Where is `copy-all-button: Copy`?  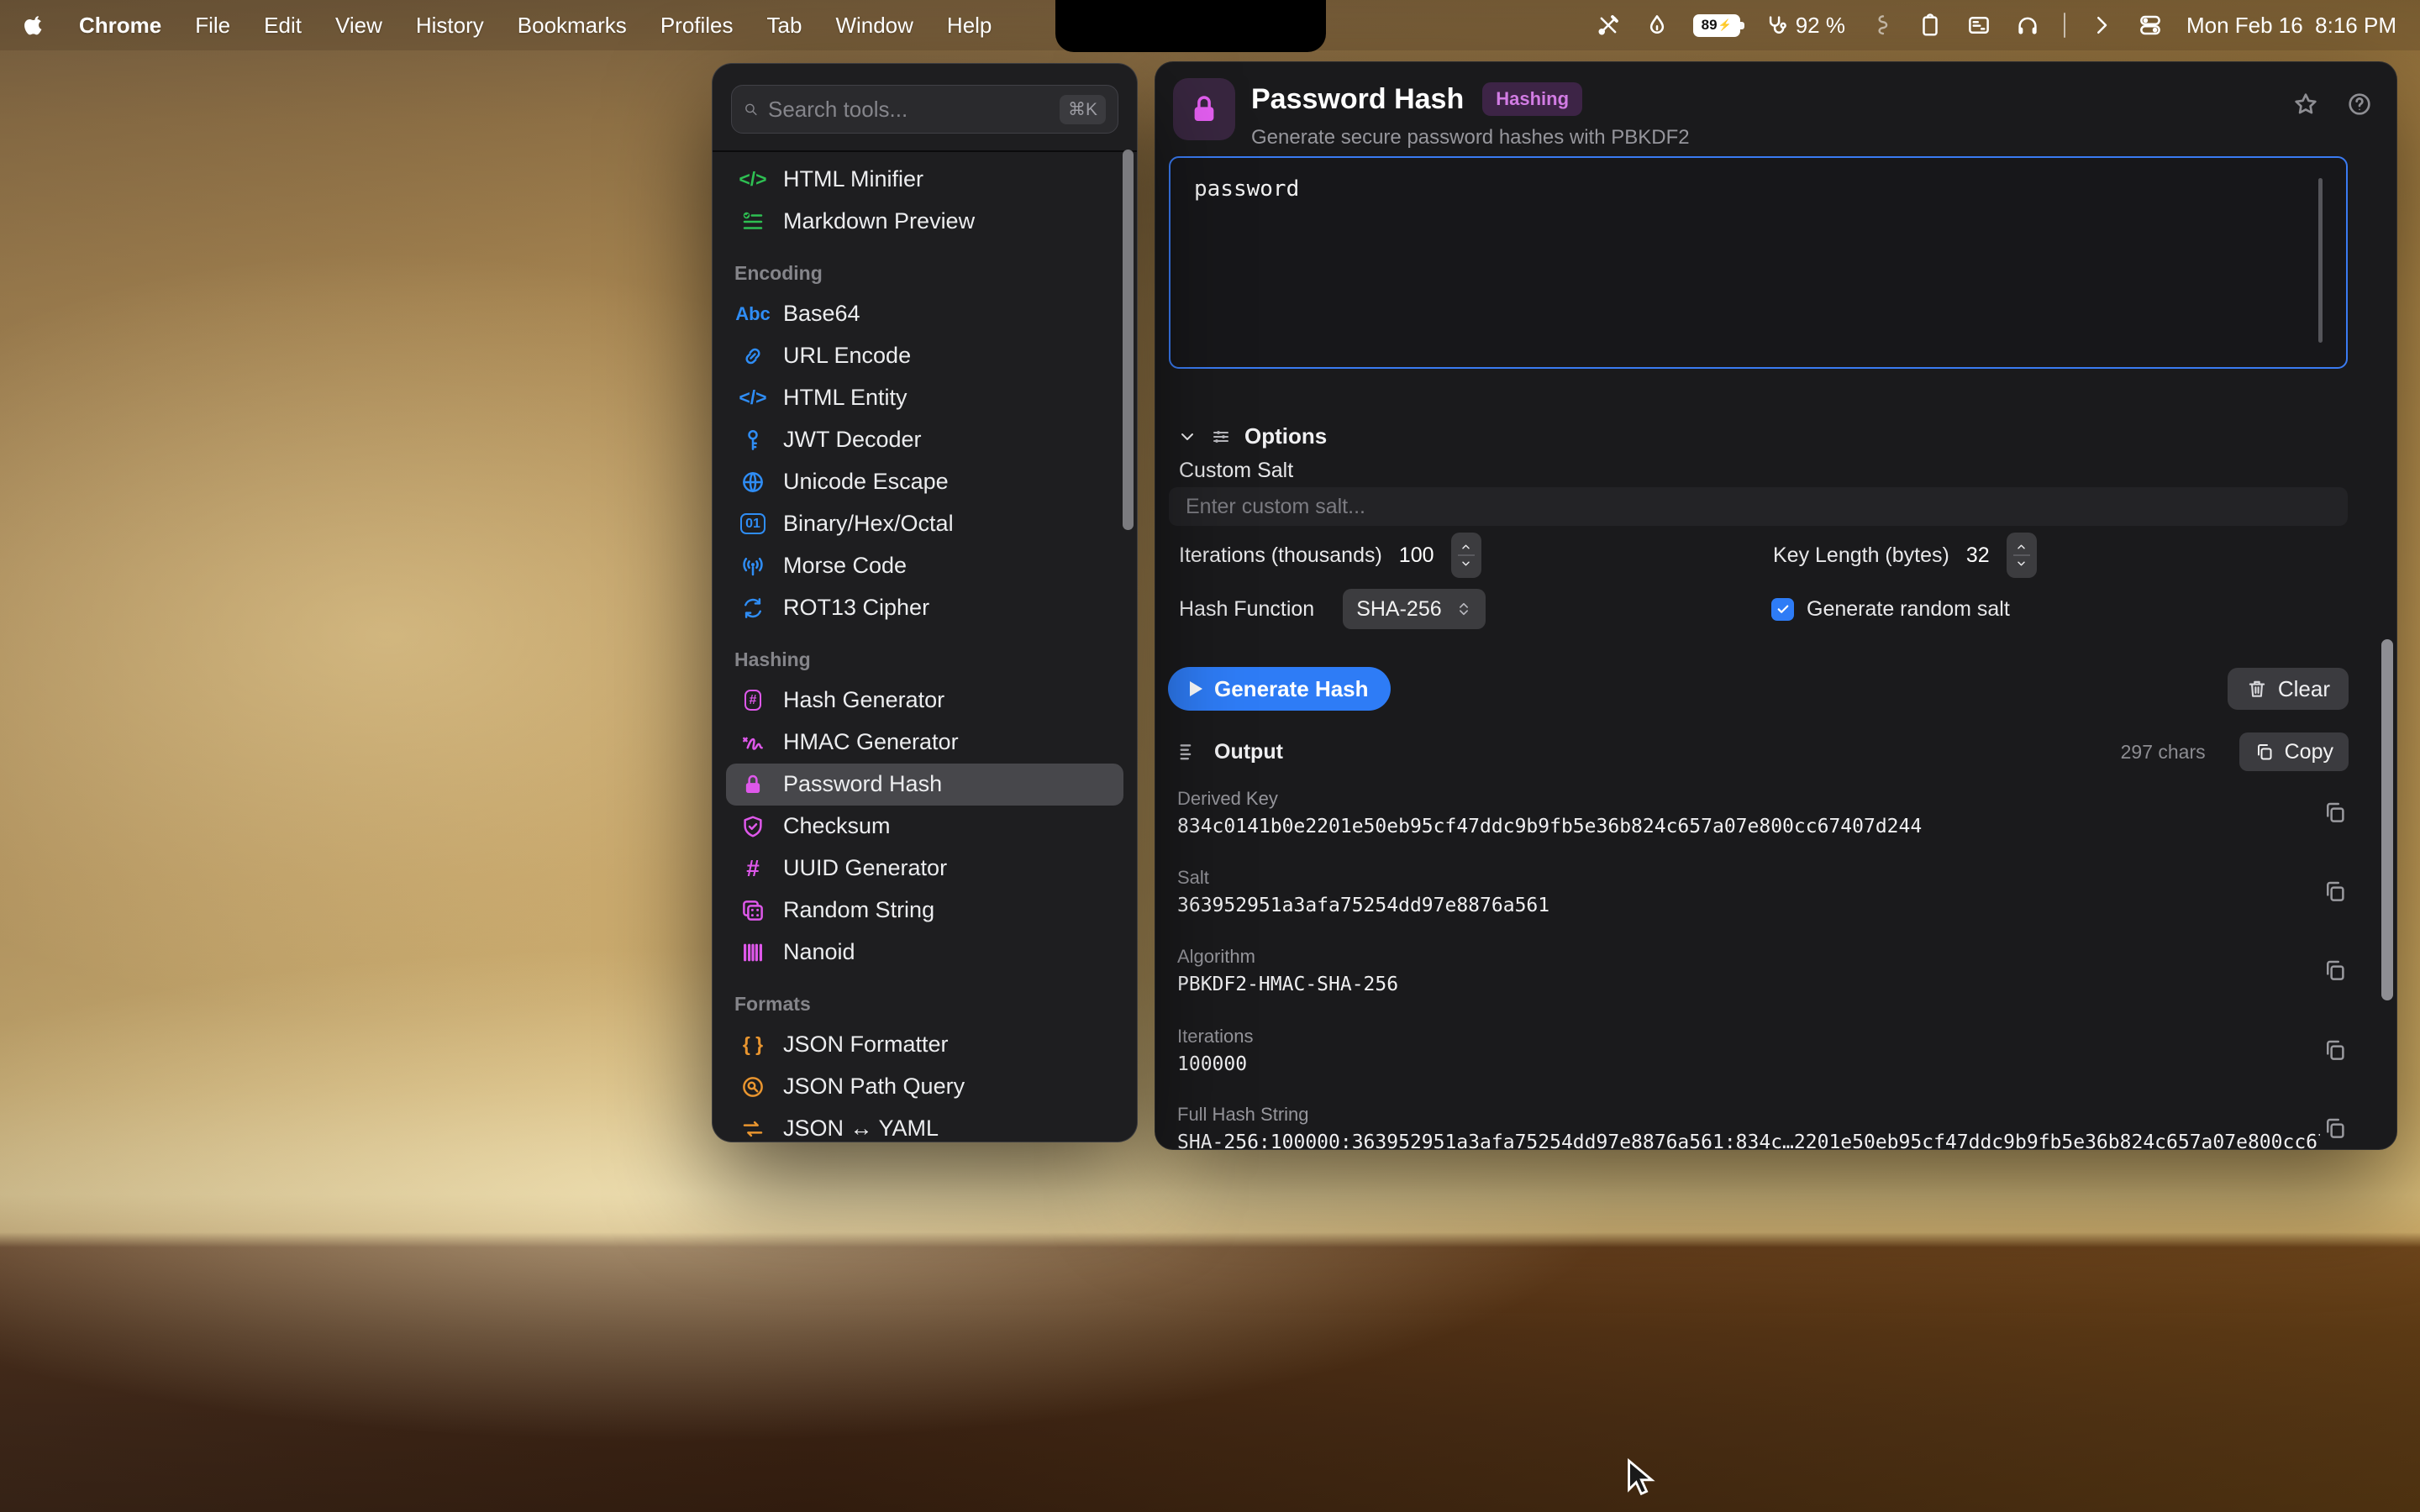 copy-all-button: Copy is located at coordinates (2293, 751).